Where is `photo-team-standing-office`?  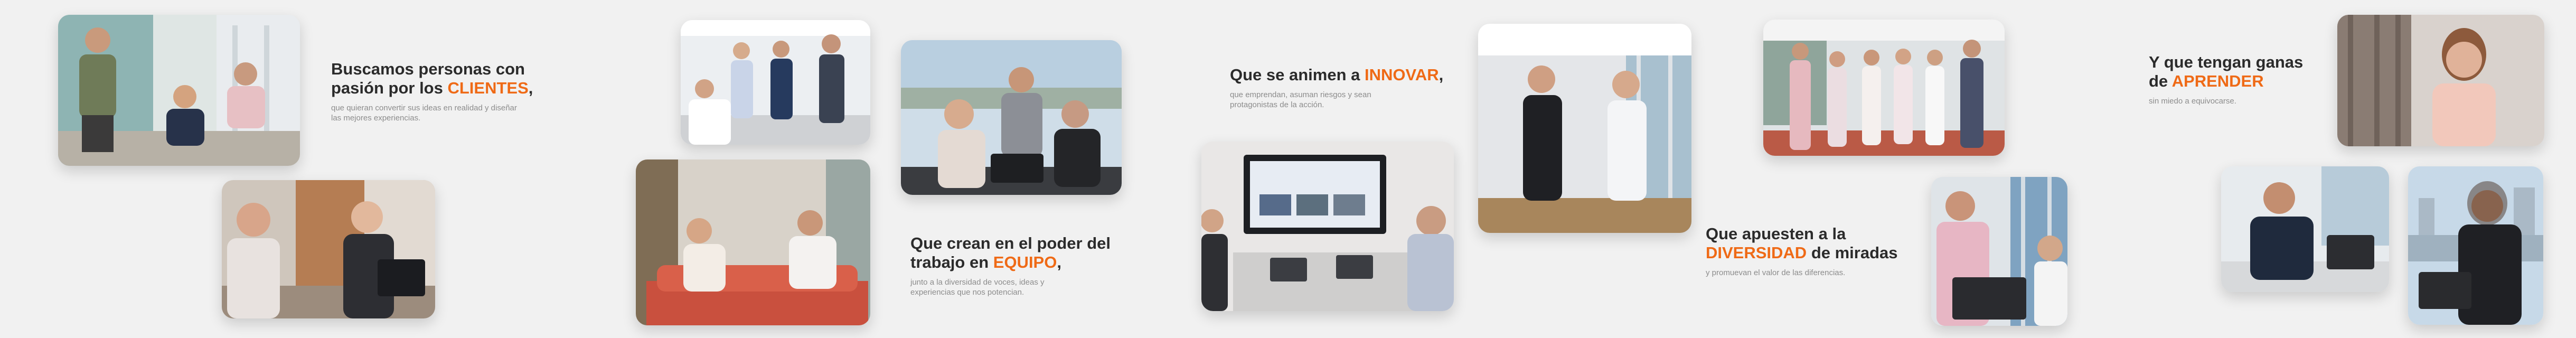 photo-team-standing-office is located at coordinates (775, 82).